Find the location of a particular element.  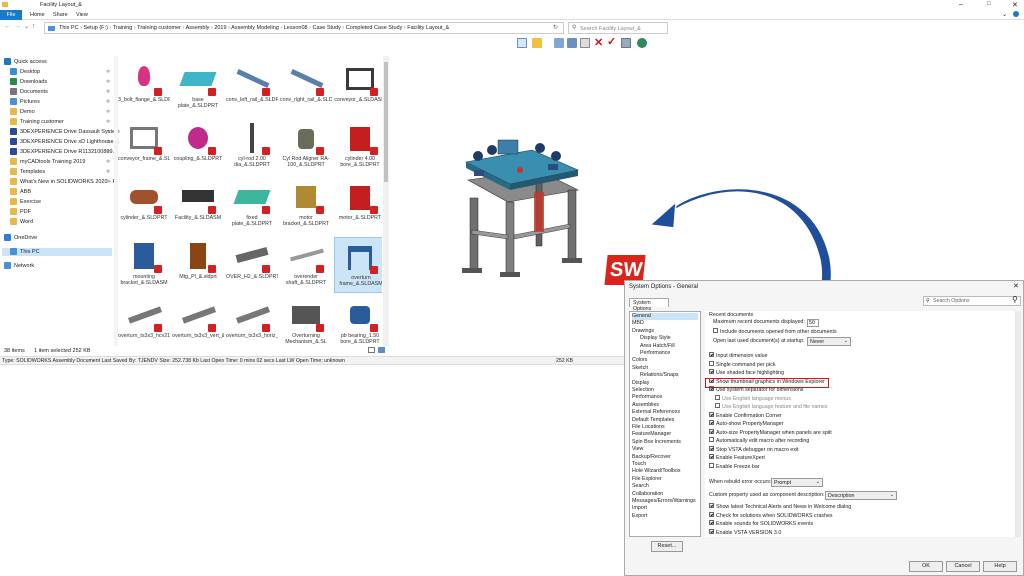

options-tree-item: View is located at coordinates (637, 449).